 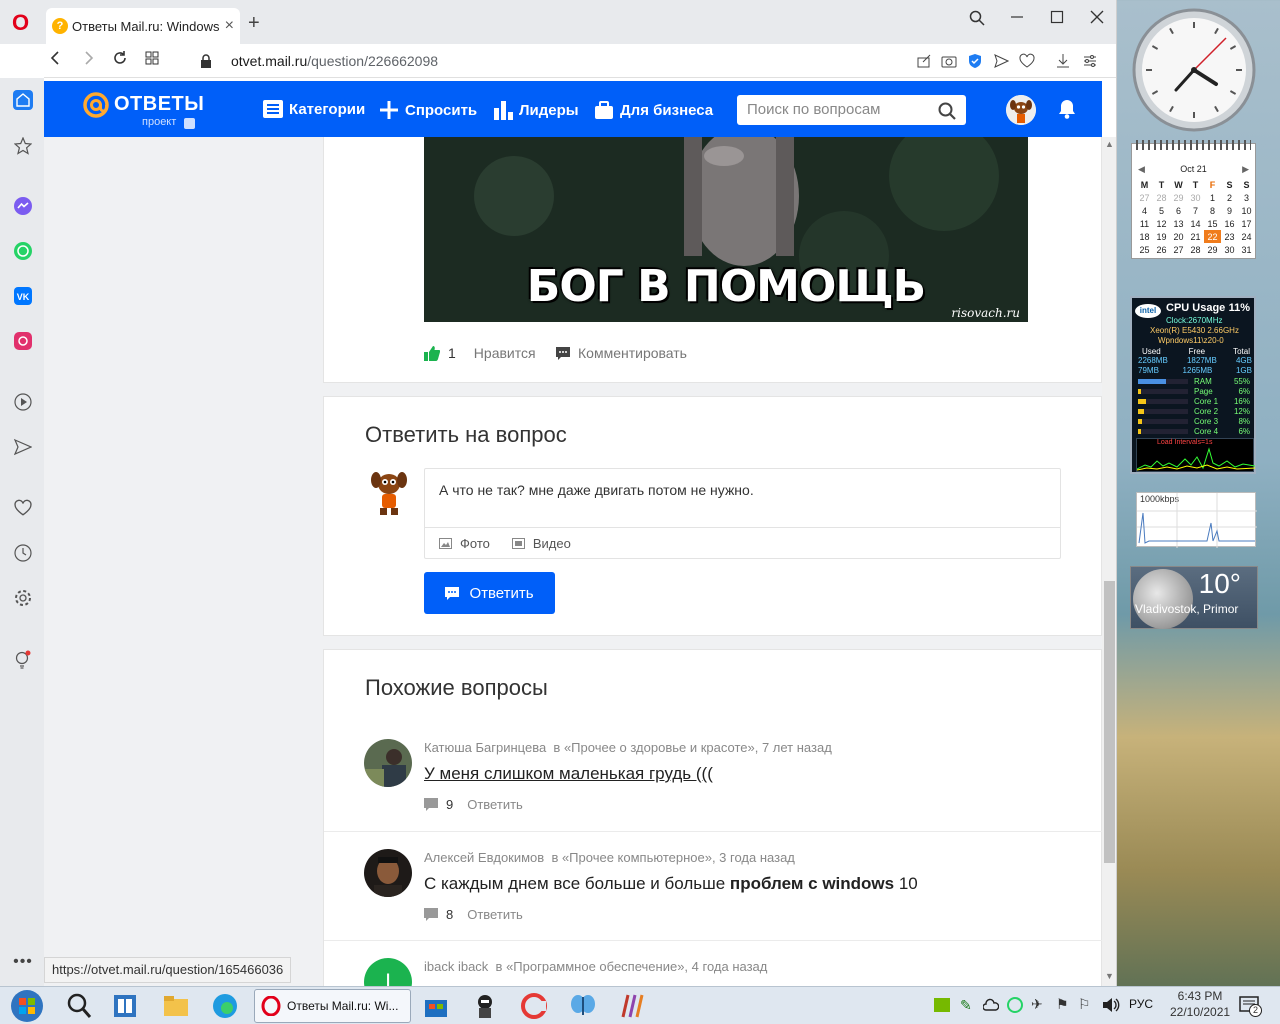 I want to click on language-indicator: РУС, so click(x=1141, y=1004).